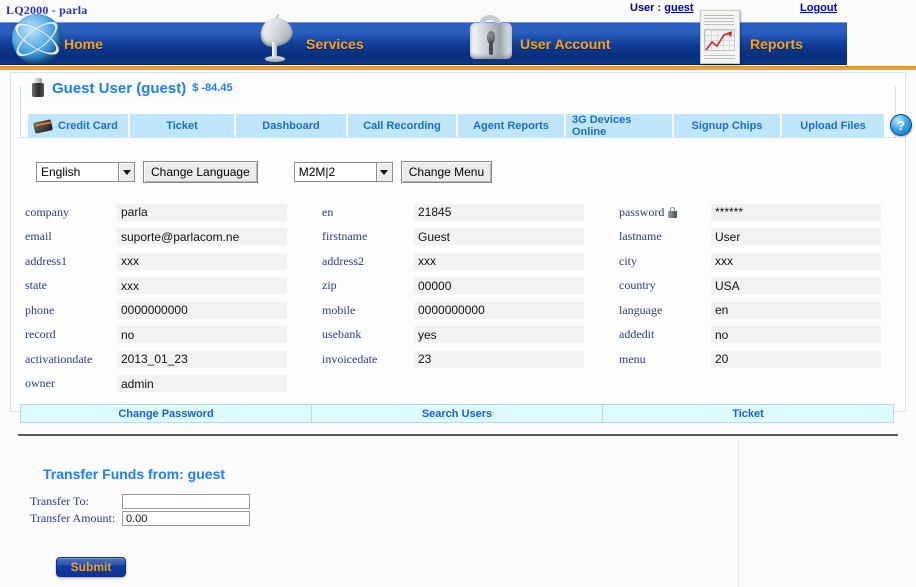  What do you see at coordinates (602, 126) in the screenshot?
I see `tab-3g-devices-online-label: 3G Devices Online` at bounding box center [602, 126].